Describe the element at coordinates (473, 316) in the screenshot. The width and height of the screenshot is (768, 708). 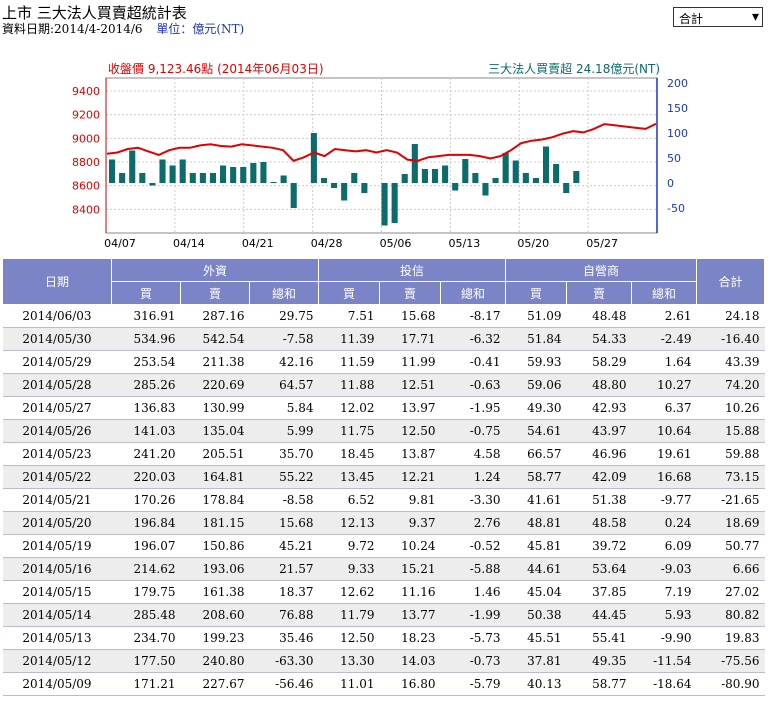
I see `row-value: -8.17` at that location.